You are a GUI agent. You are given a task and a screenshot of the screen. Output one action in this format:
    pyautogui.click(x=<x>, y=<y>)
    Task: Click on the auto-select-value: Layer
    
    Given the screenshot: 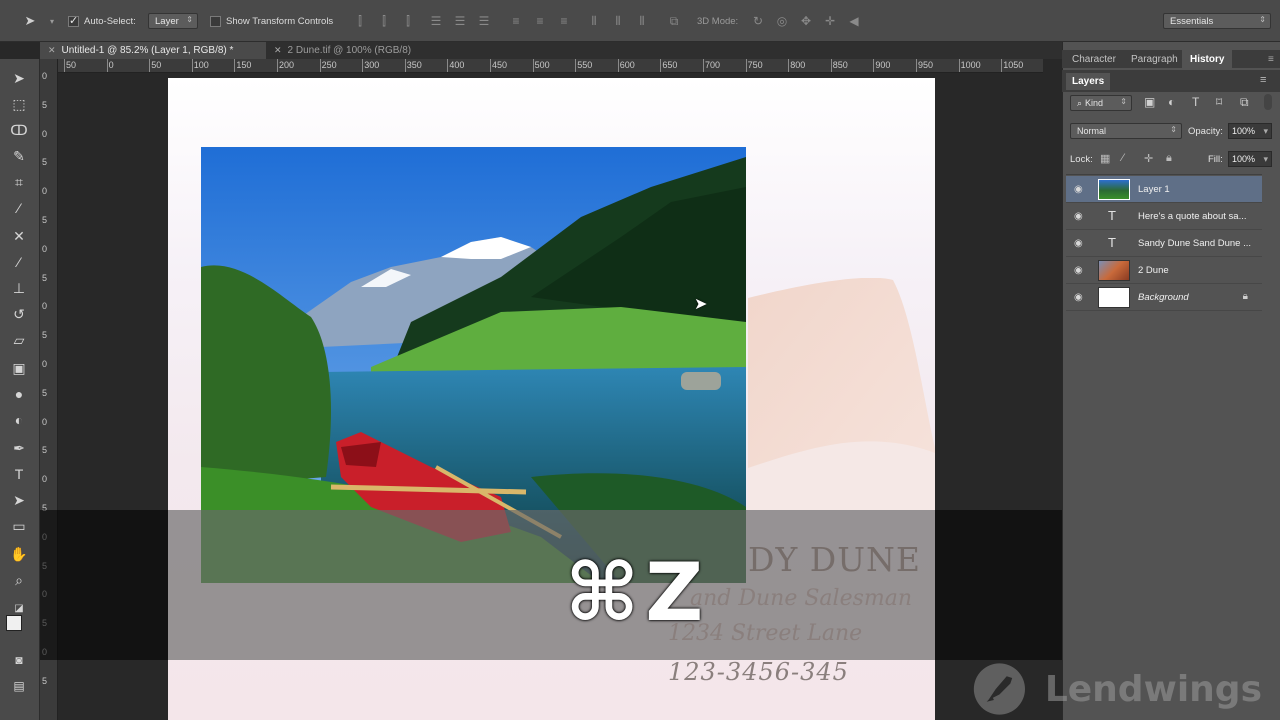 What is the action you would take?
    pyautogui.click(x=173, y=21)
    